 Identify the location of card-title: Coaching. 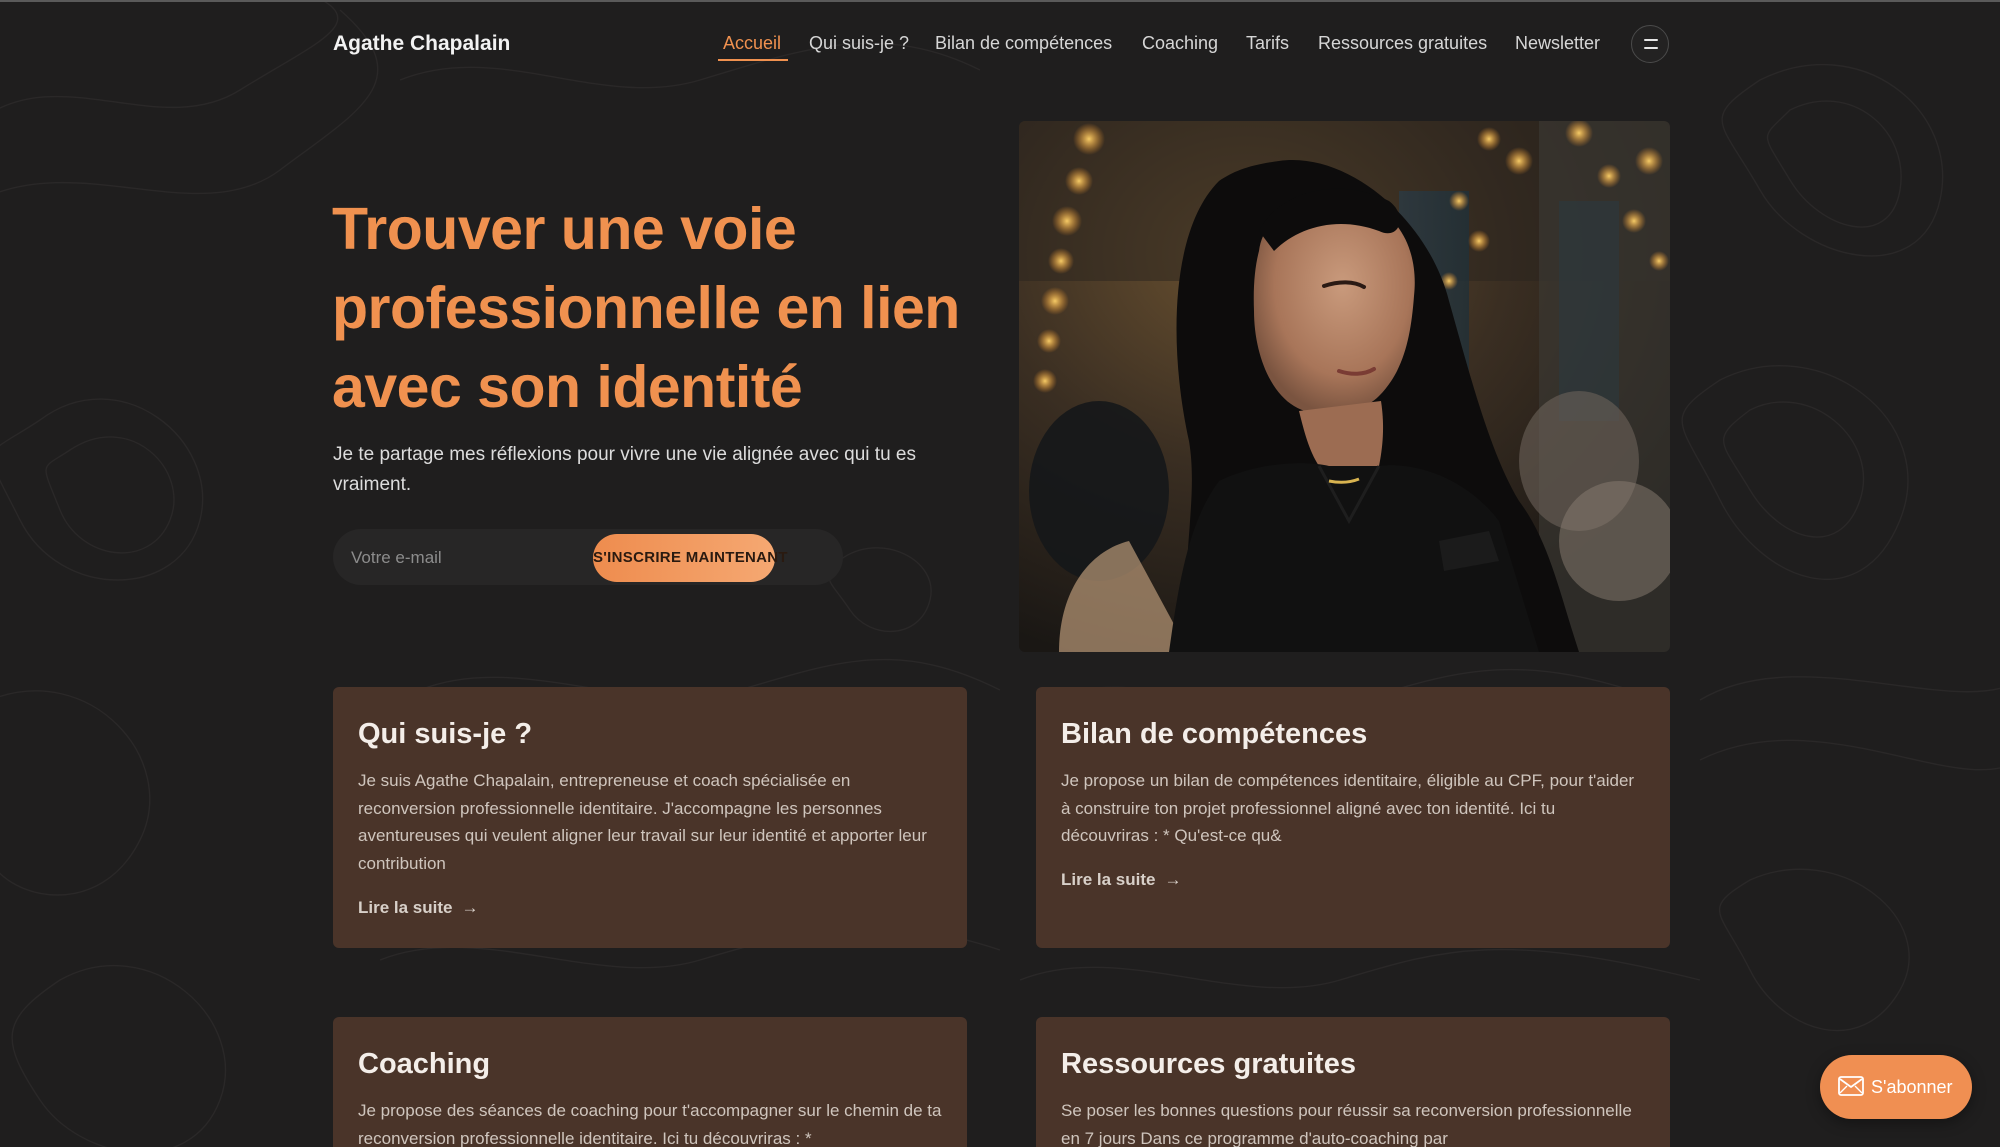
(424, 1064).